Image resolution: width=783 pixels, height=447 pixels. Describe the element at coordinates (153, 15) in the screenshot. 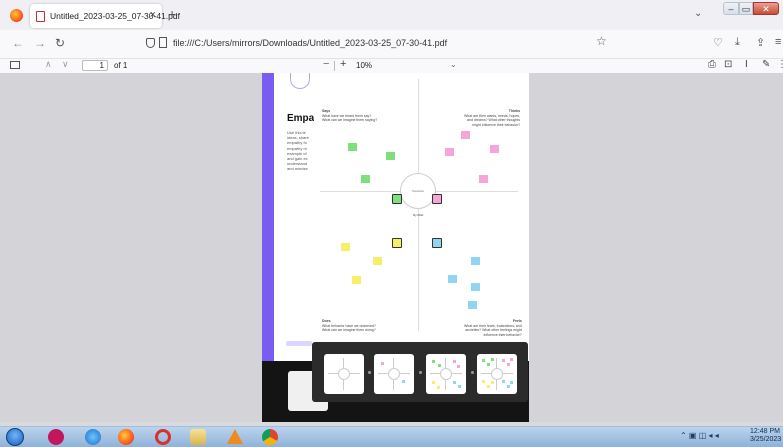

I see `tab-close-icon: ×` at that location.